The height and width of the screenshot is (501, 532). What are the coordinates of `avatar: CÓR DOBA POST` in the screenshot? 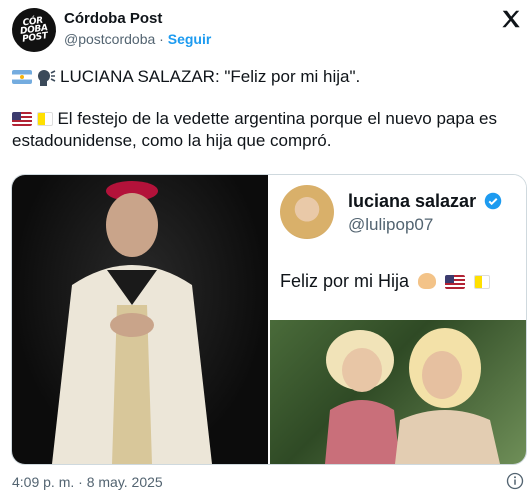 It's located at (34, 30).